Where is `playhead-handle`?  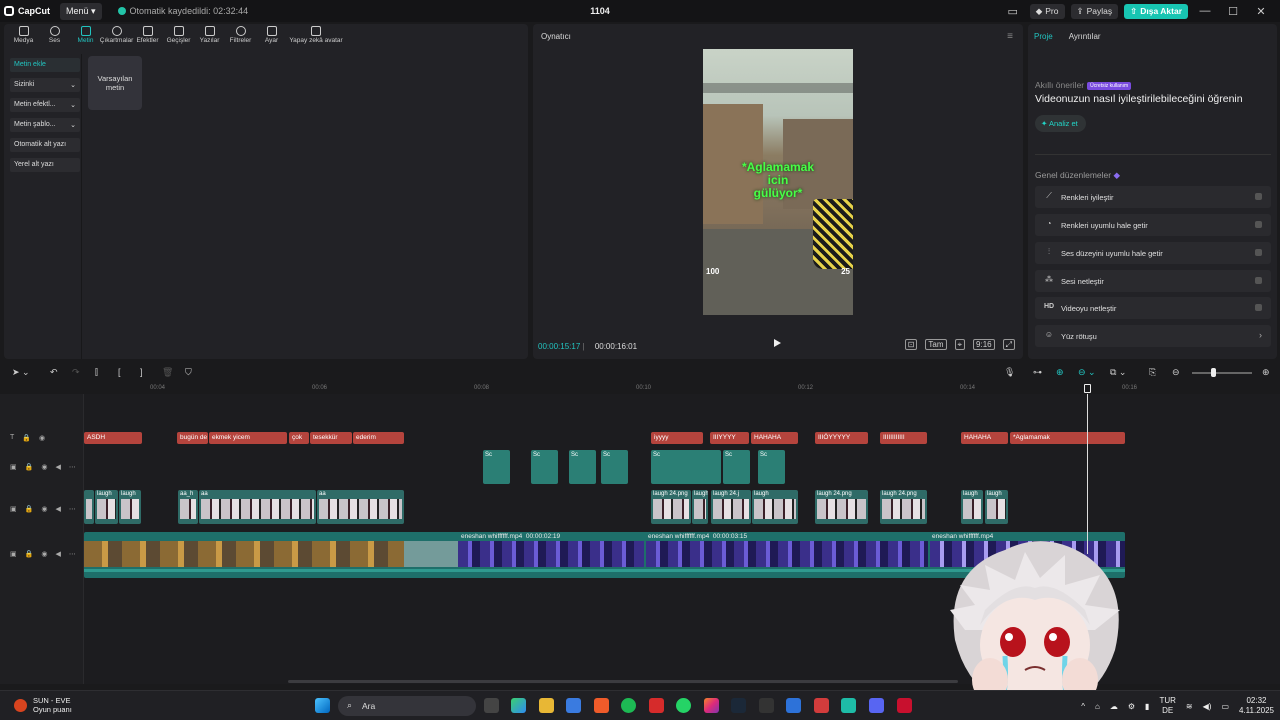
playhead-handle is located at coordinates (1087, 388).